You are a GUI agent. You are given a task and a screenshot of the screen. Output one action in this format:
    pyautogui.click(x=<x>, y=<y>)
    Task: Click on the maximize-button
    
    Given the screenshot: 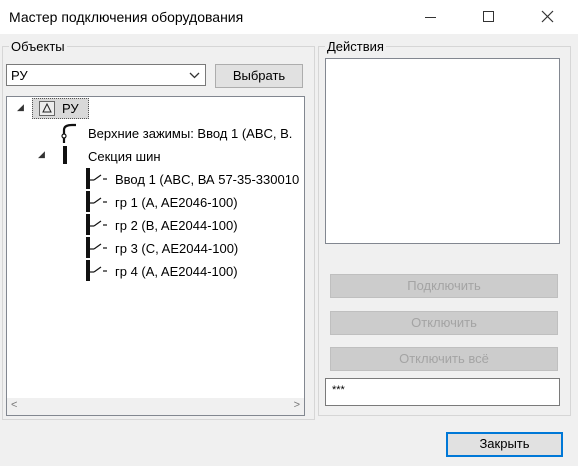 What is the action you would take?
    pyautogui.click(x=489, y=17)
    